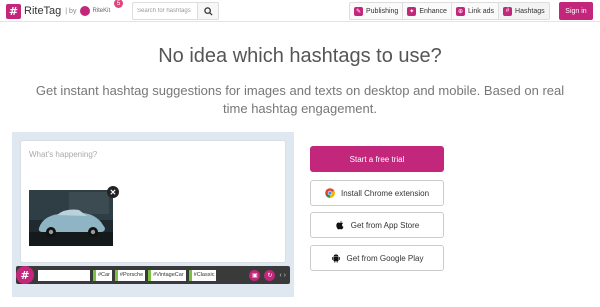  Describe the element at coordinates (164, 11) in the screenshot. I see `search-input` at that location.